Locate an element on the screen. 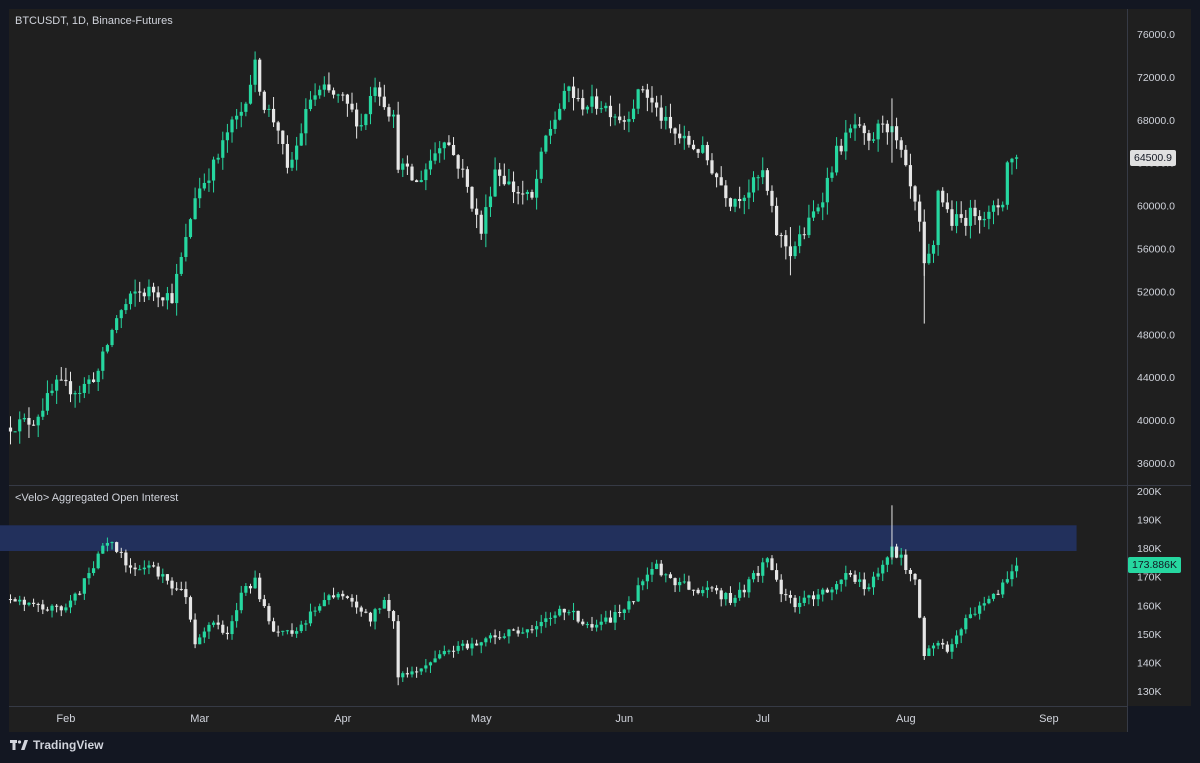  oi-highlight-zone is located at coordinates (538, 538).